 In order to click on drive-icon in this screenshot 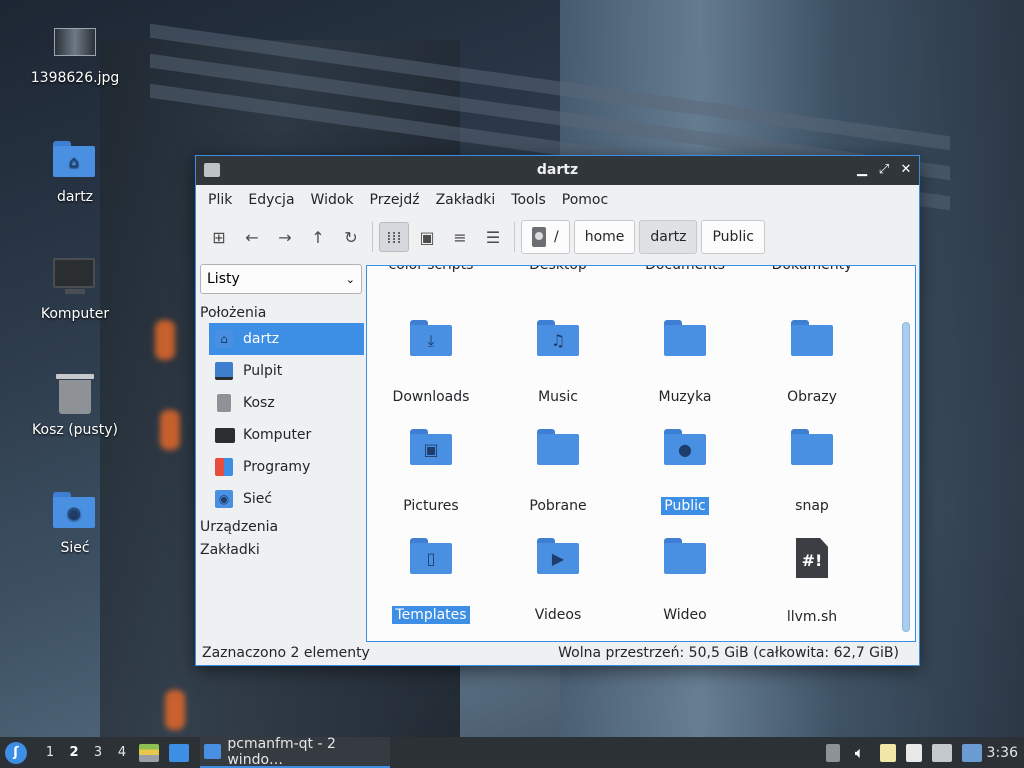, I will do `click(539, 237)`.